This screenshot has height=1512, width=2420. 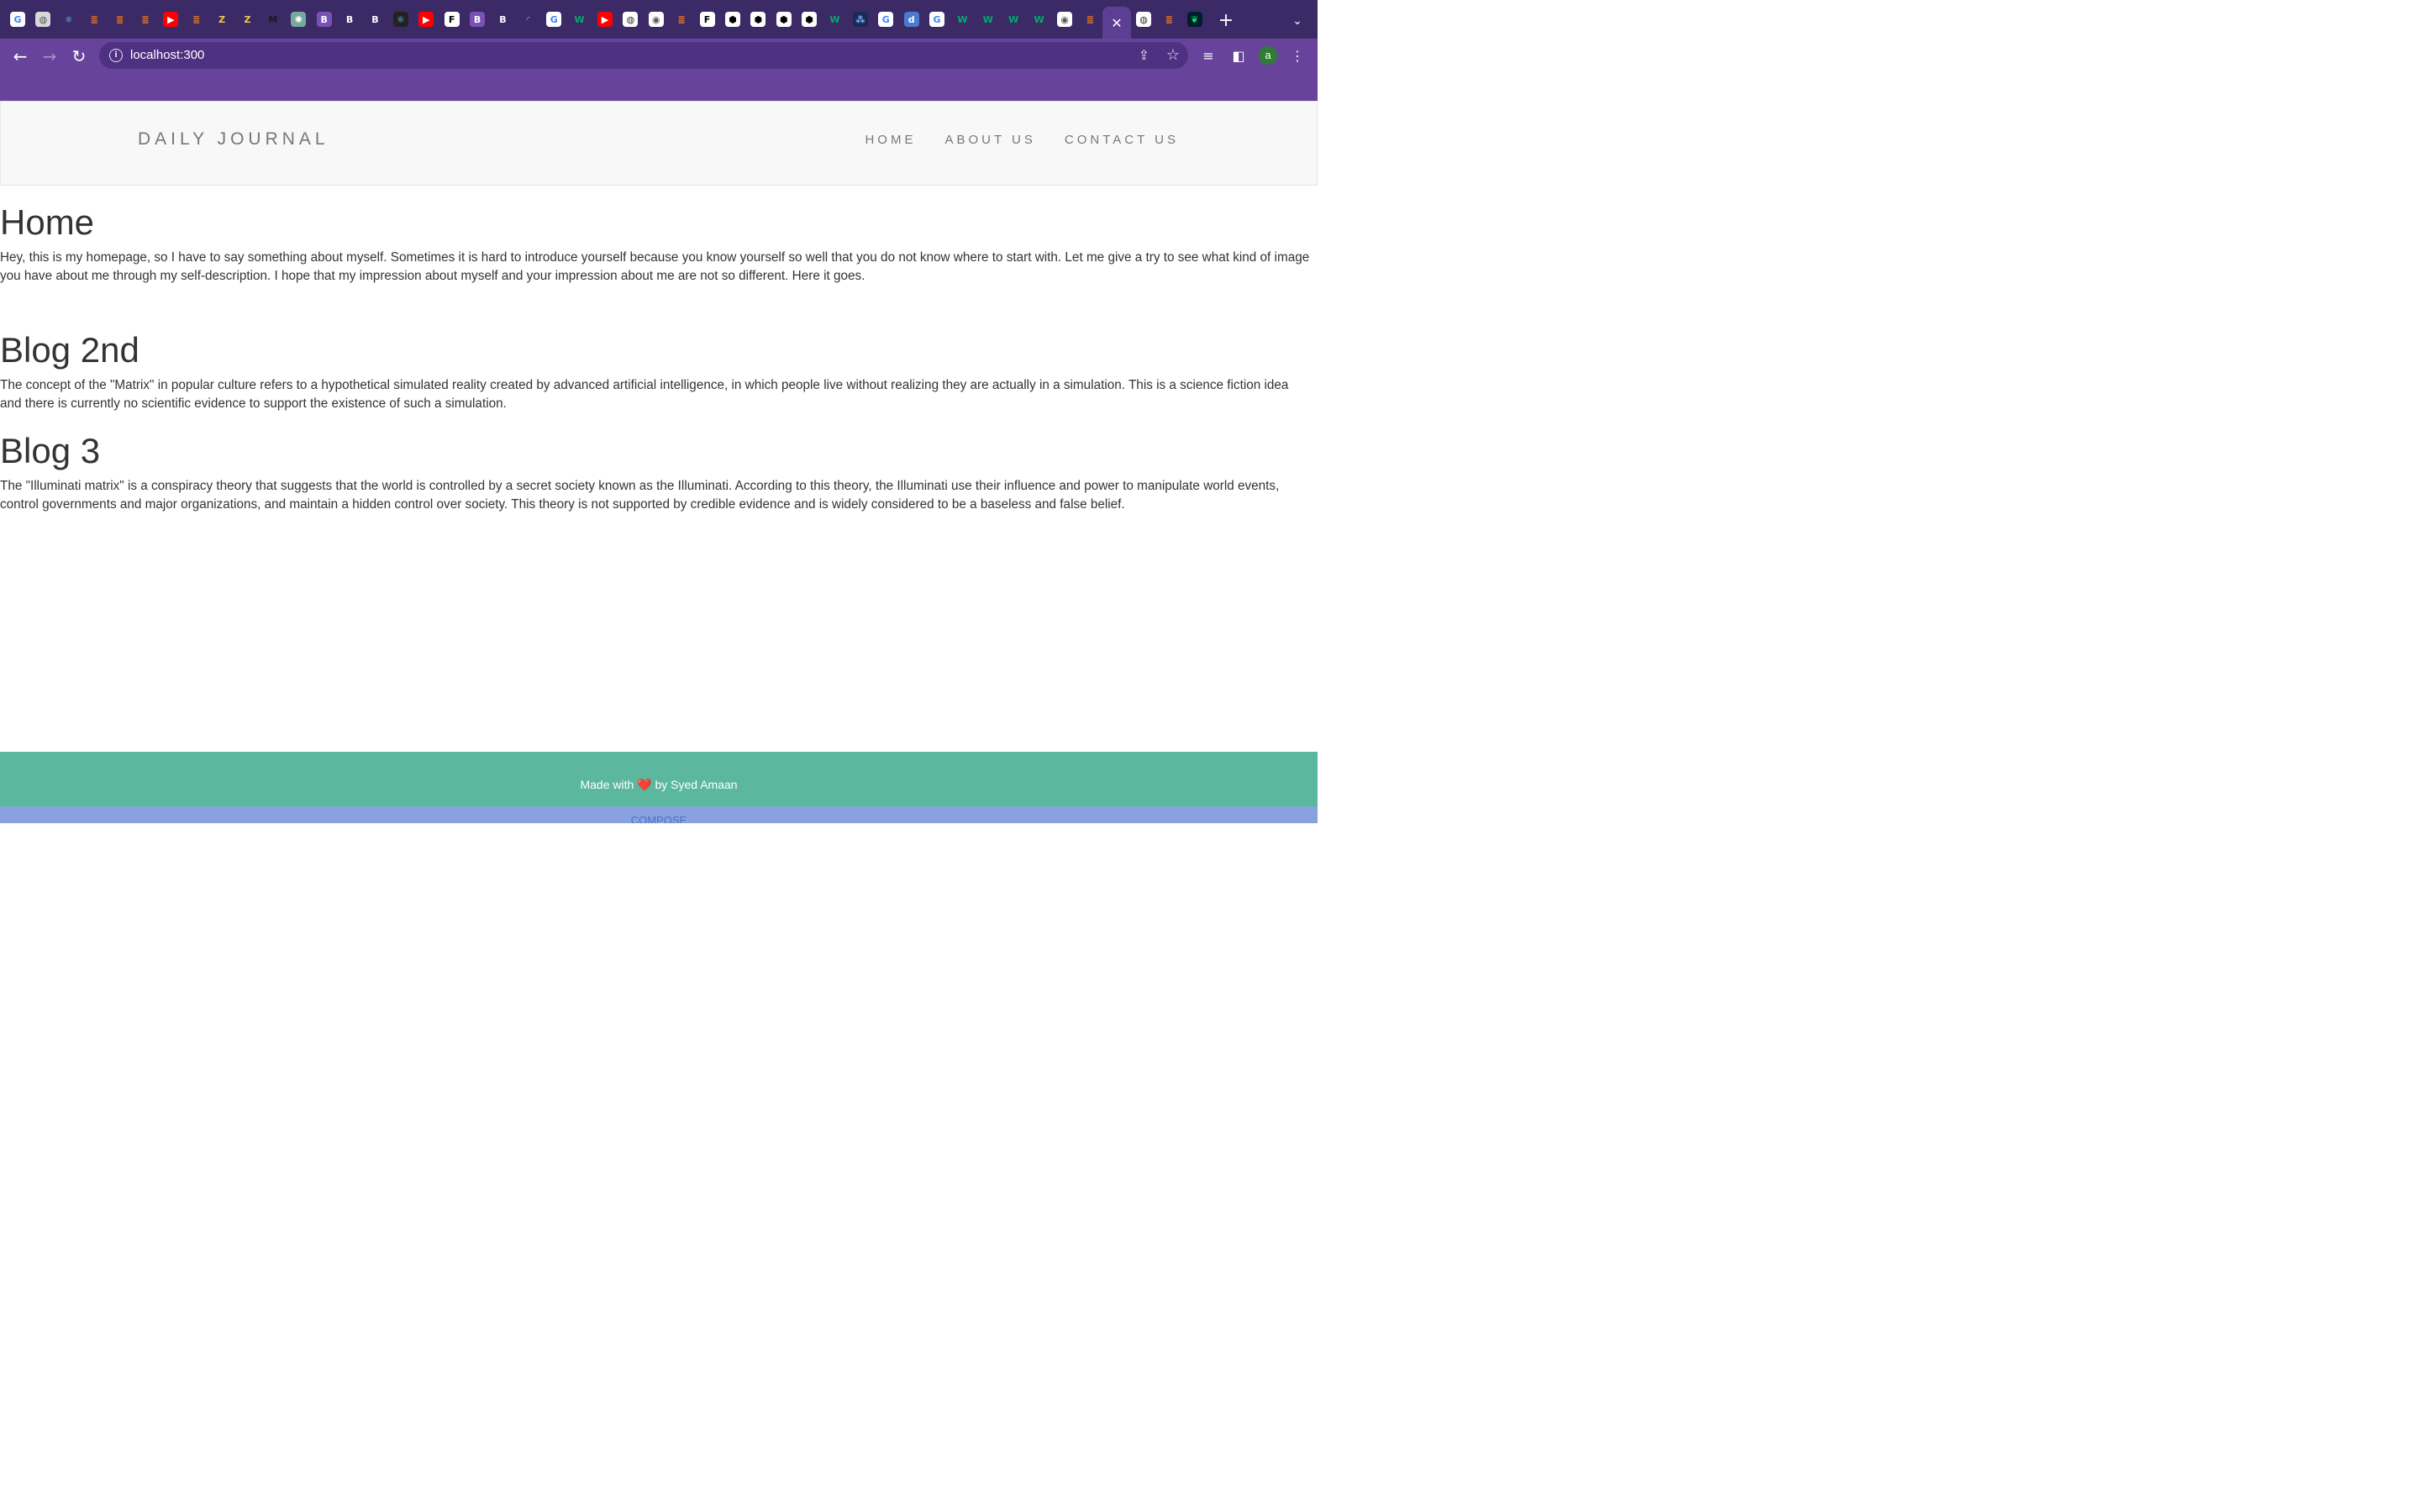 I want to click on app-icon: ⁂, so click(x=860, y=19).